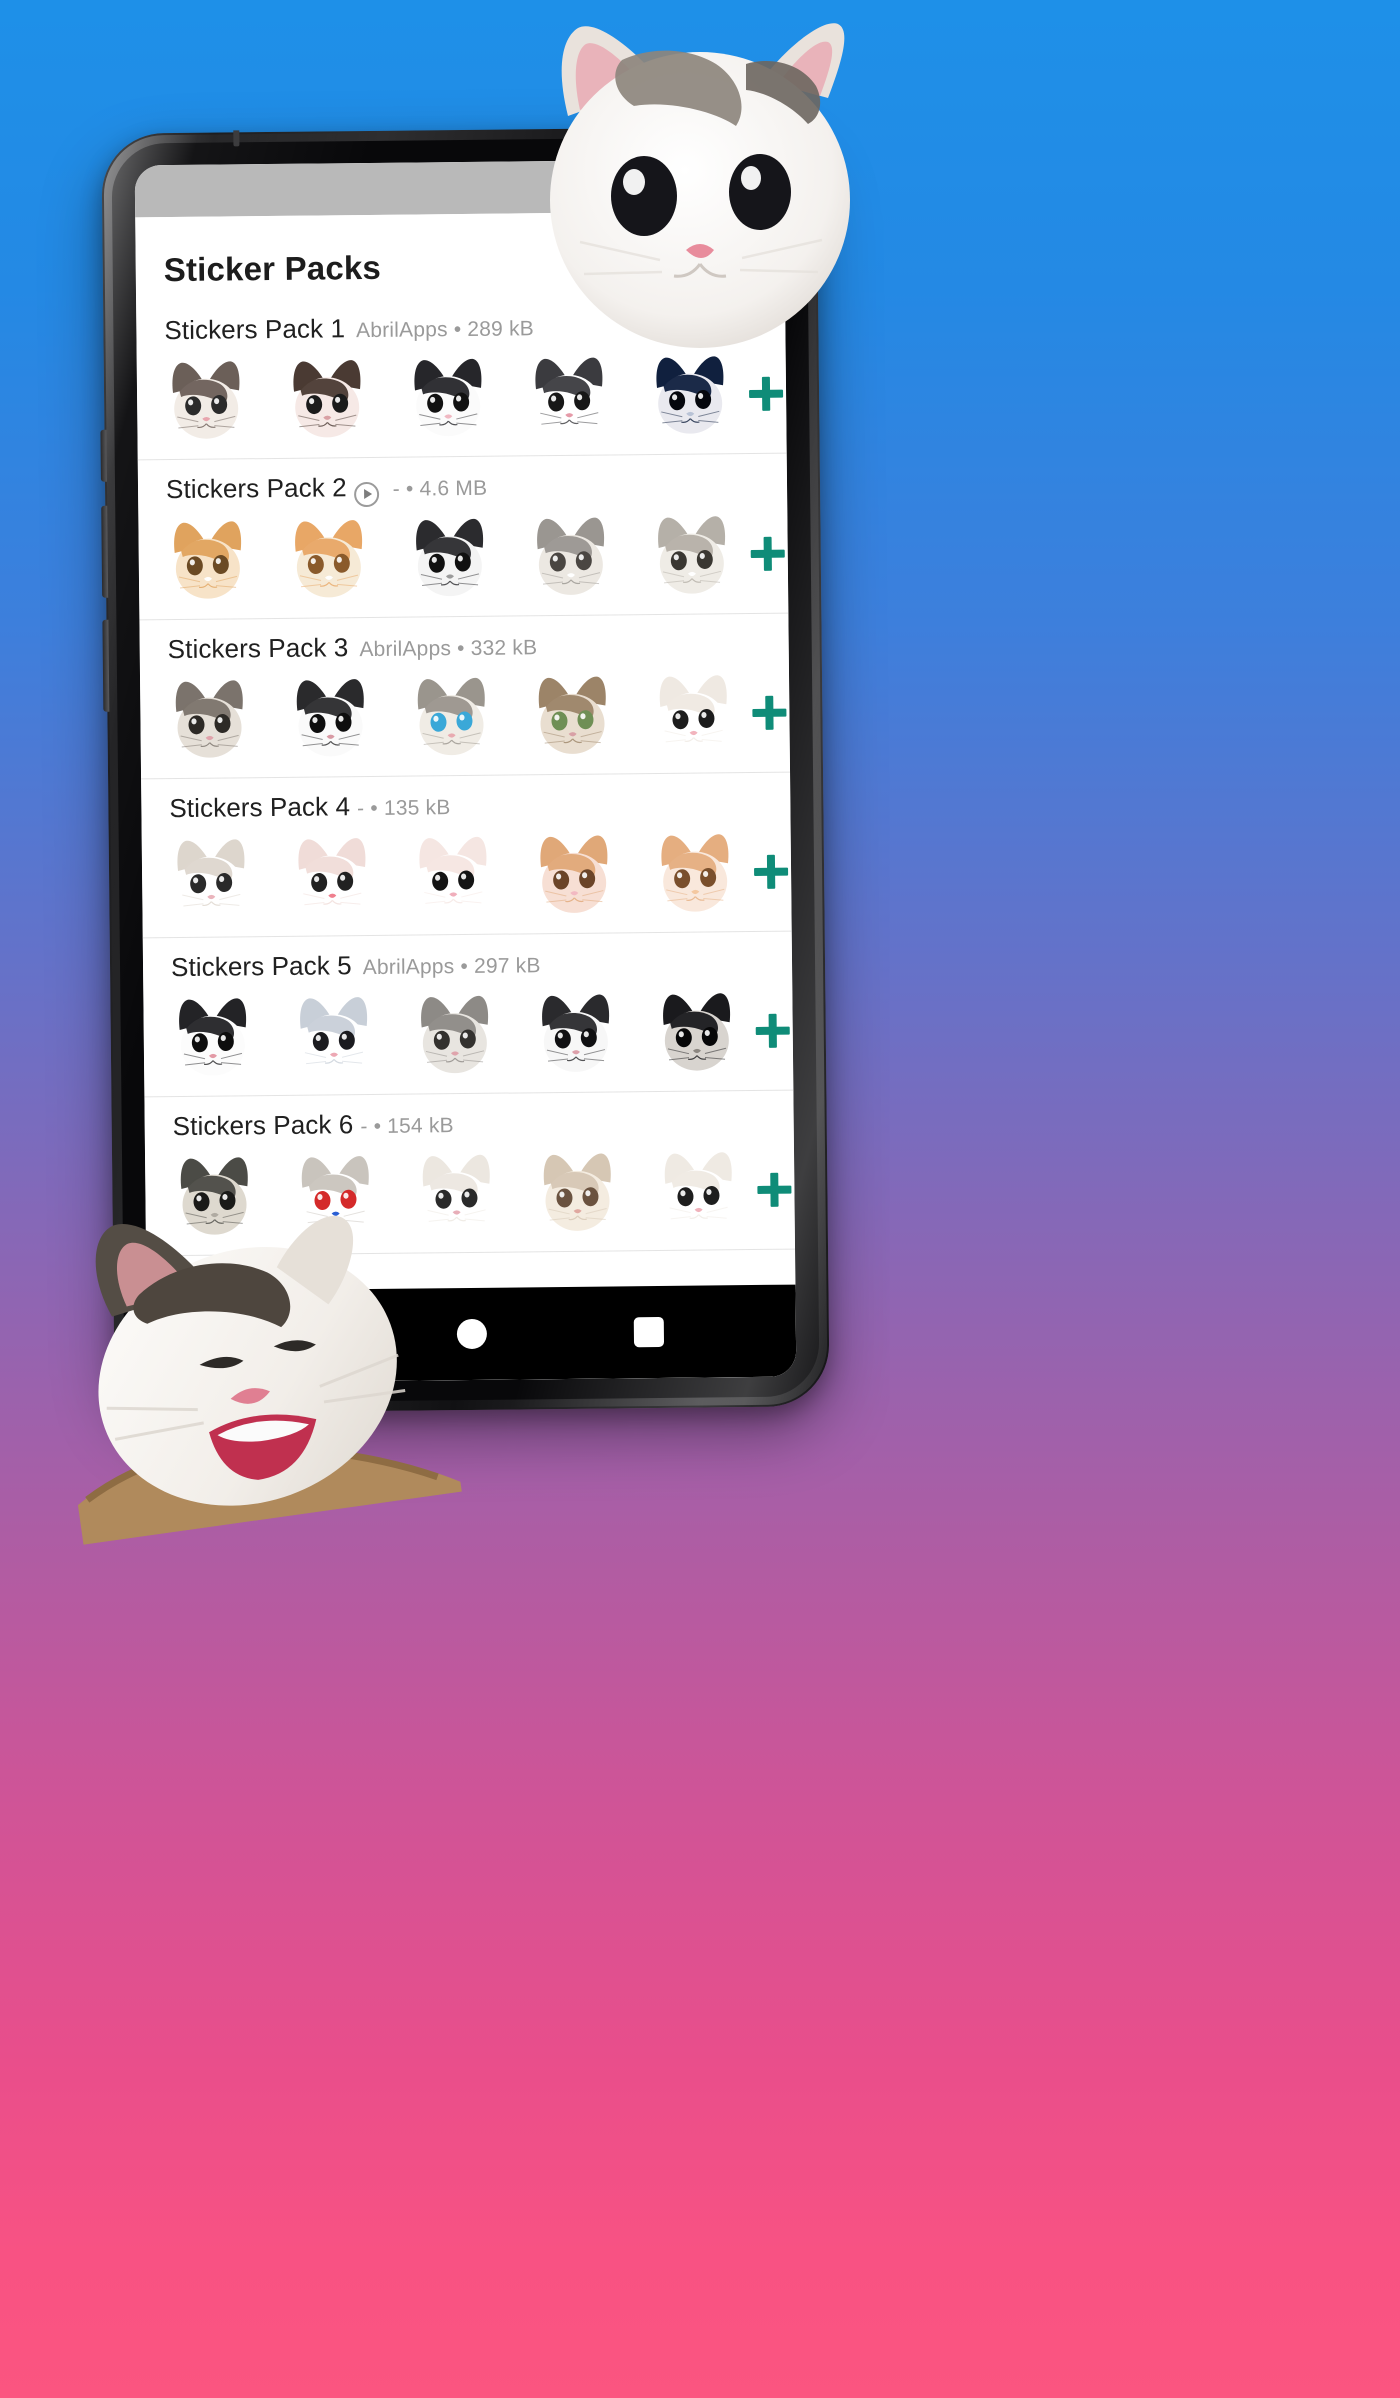 The height and width of the screenshot is (2398, 1400). Describe the element at coordinates (469, 1123) in the screenshot. I see `sticker-pack-header: Stickers Pack 6 - • 154 kB` at that location.